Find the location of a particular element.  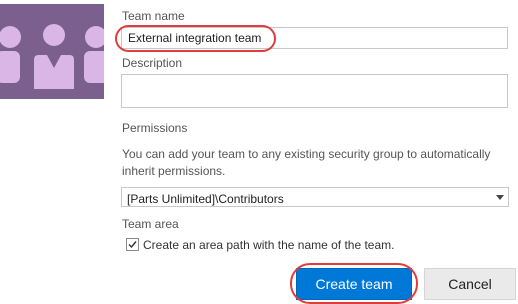

permissions-selected-value: [Parts Unlimited]\Contributors is located at coordinates (205, 199).